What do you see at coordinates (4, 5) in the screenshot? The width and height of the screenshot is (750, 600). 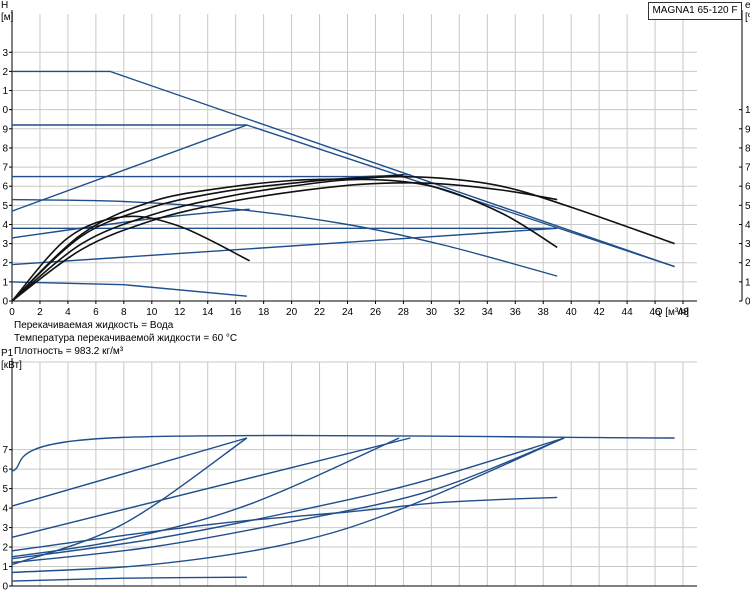 I see `y-axis-label: H` at bounding box center [4, 5].